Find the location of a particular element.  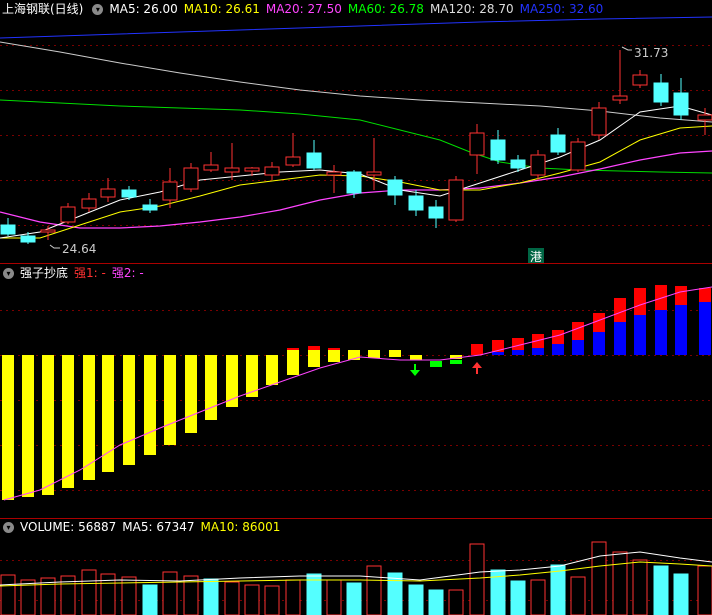

arrow-down-icon is located at coordinates (415, 370).